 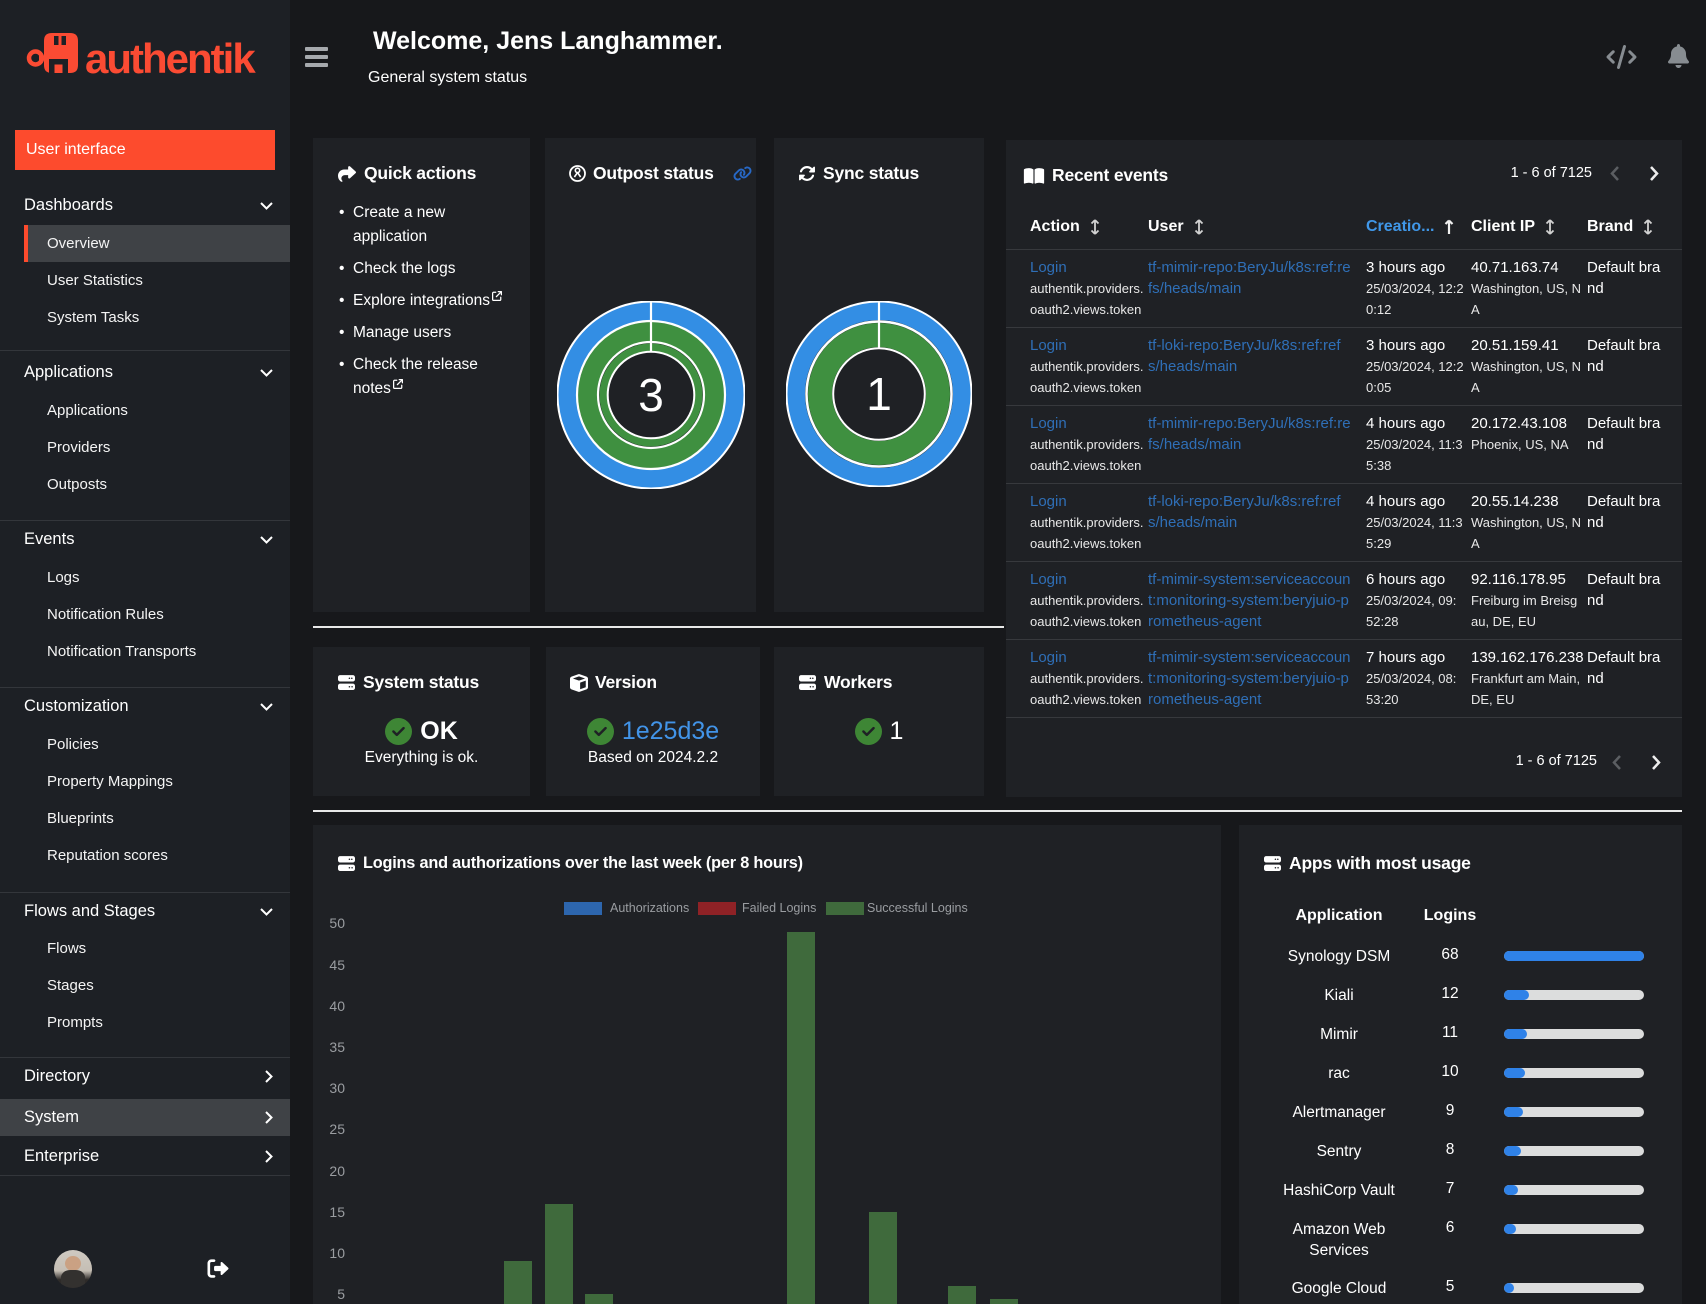 What do you see at coordinates (879, 394) in the screenshot?
I see `svg-text: 1` at bounding box center [879, 394].